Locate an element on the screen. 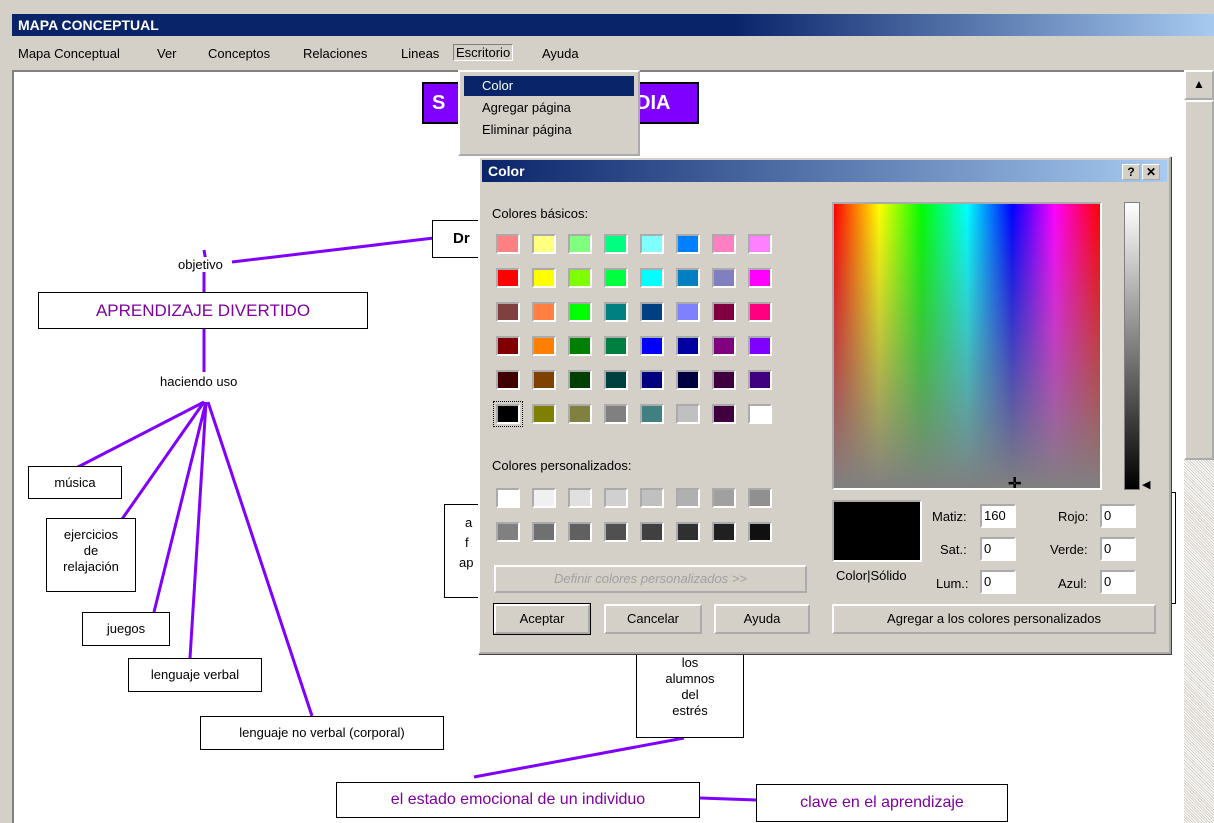 The image size is (1214, 823). concept-clave: clave en el aprendizaje is located at coordinates (882, 803).